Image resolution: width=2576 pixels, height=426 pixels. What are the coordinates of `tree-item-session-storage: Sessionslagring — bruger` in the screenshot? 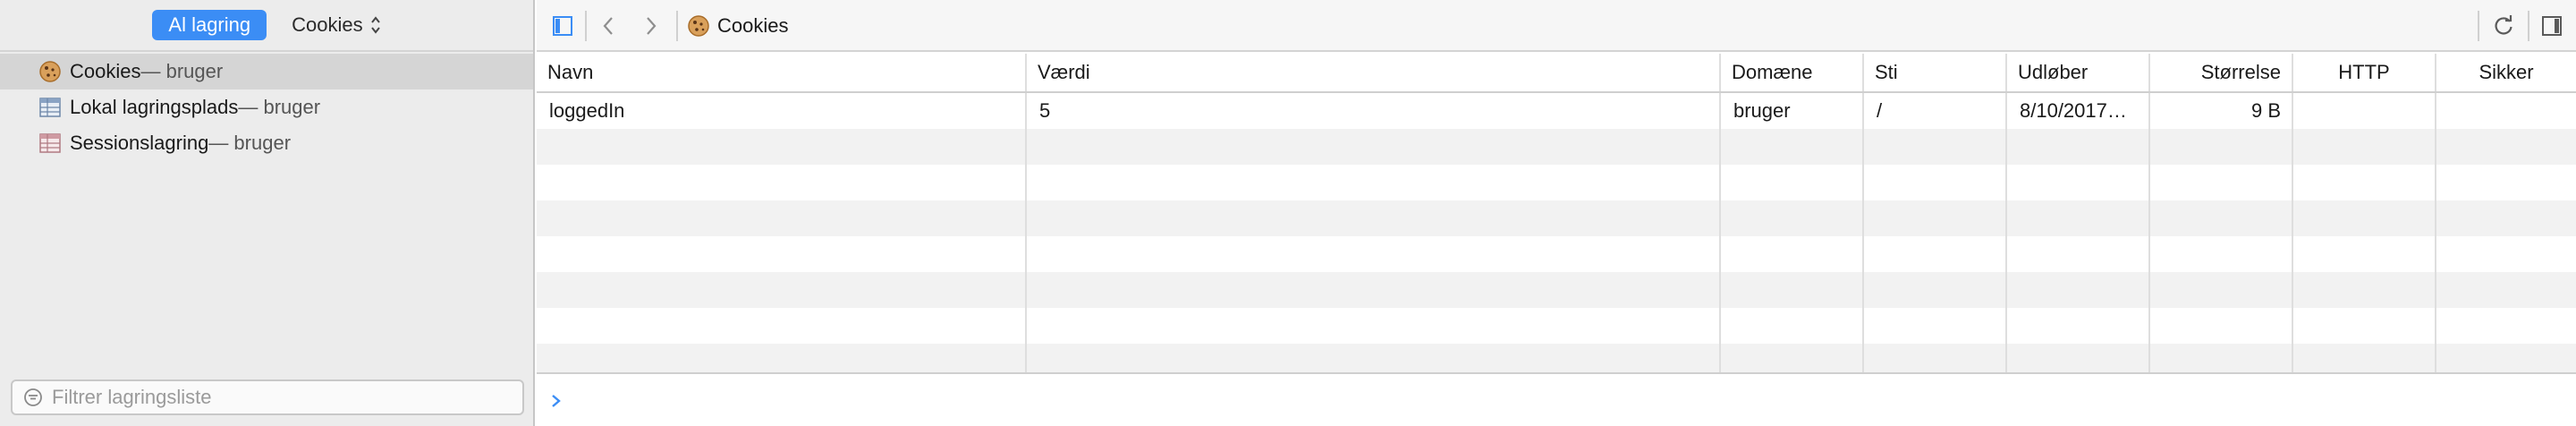 It's located at (266, 143).